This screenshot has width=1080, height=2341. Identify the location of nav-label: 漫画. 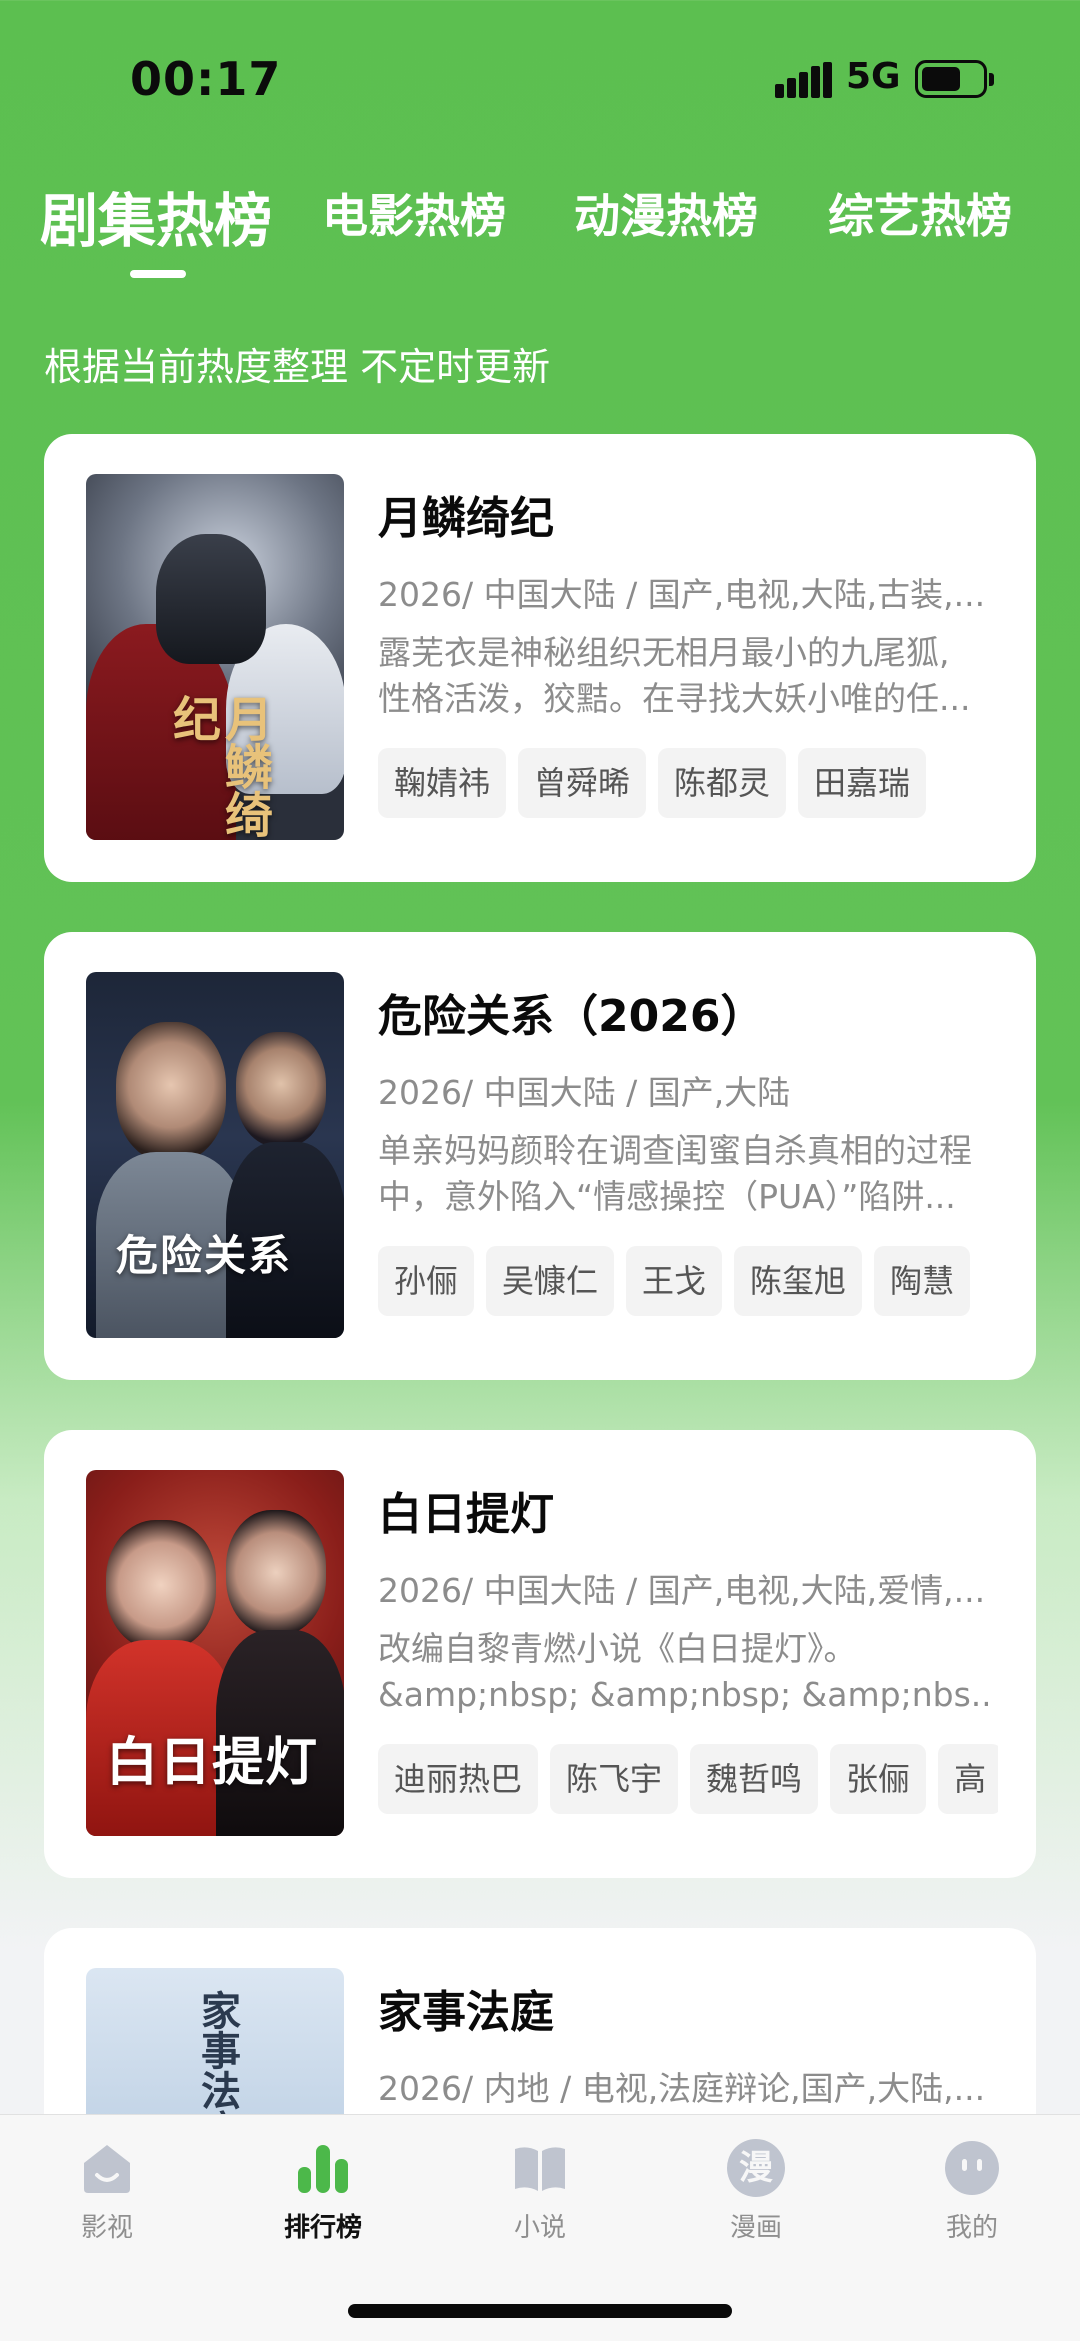
(755, 2228).